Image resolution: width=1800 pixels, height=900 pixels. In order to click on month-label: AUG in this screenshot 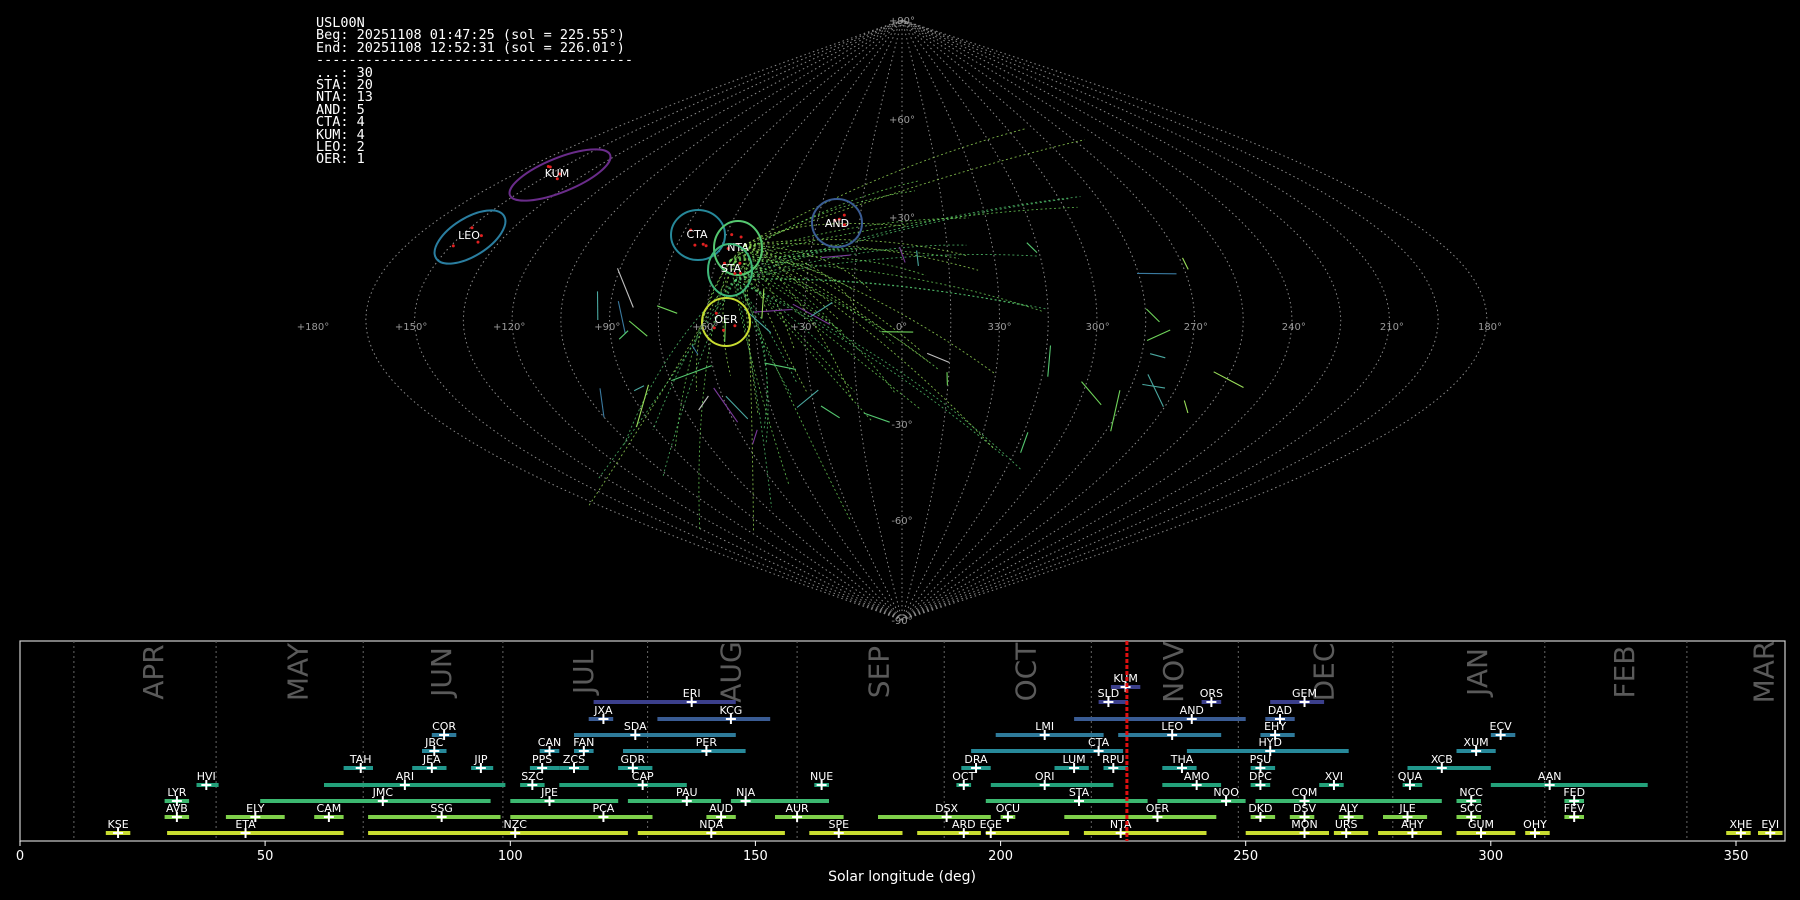, I will do `click(730, 671)`.